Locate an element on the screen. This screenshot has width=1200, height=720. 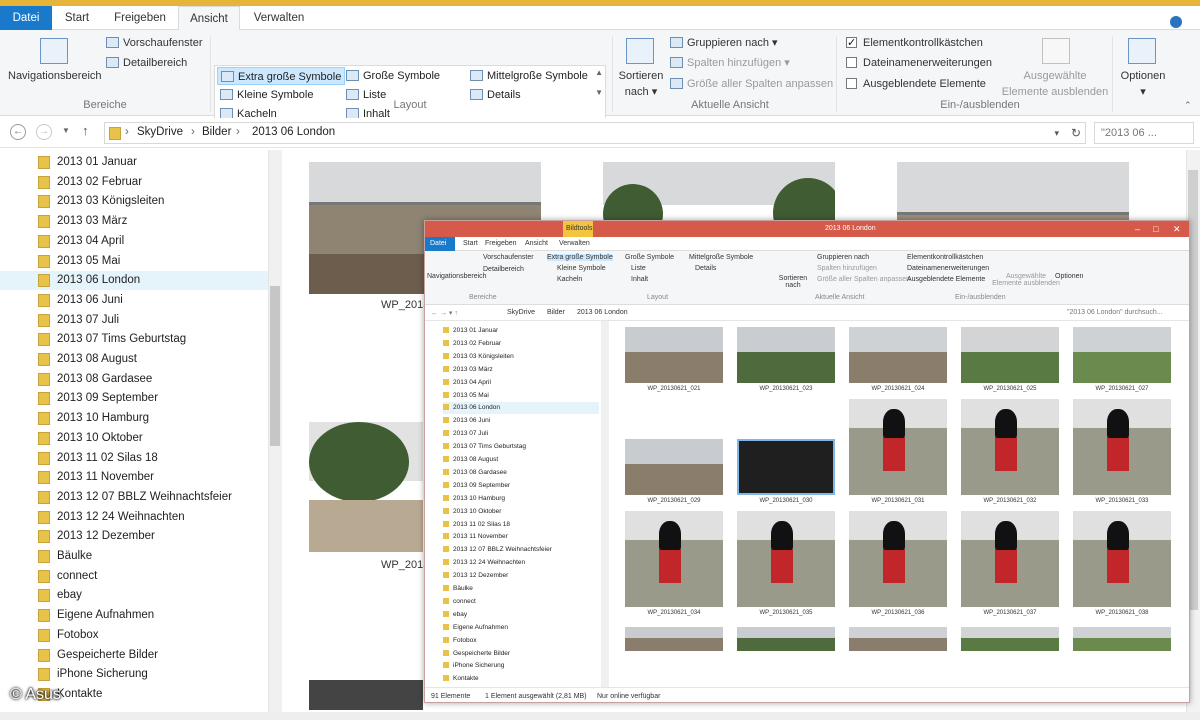
address-dropdown-icon: ▾ is located at coordinates (1056, 133).